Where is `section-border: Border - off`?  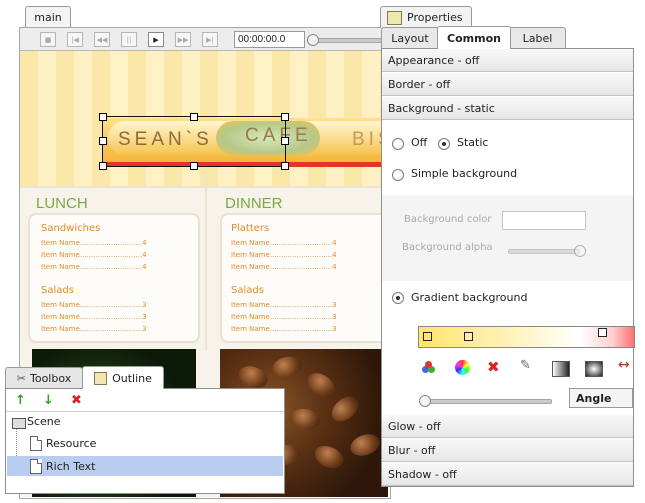
section-border: Border - off is located at coordinates (507, 84).